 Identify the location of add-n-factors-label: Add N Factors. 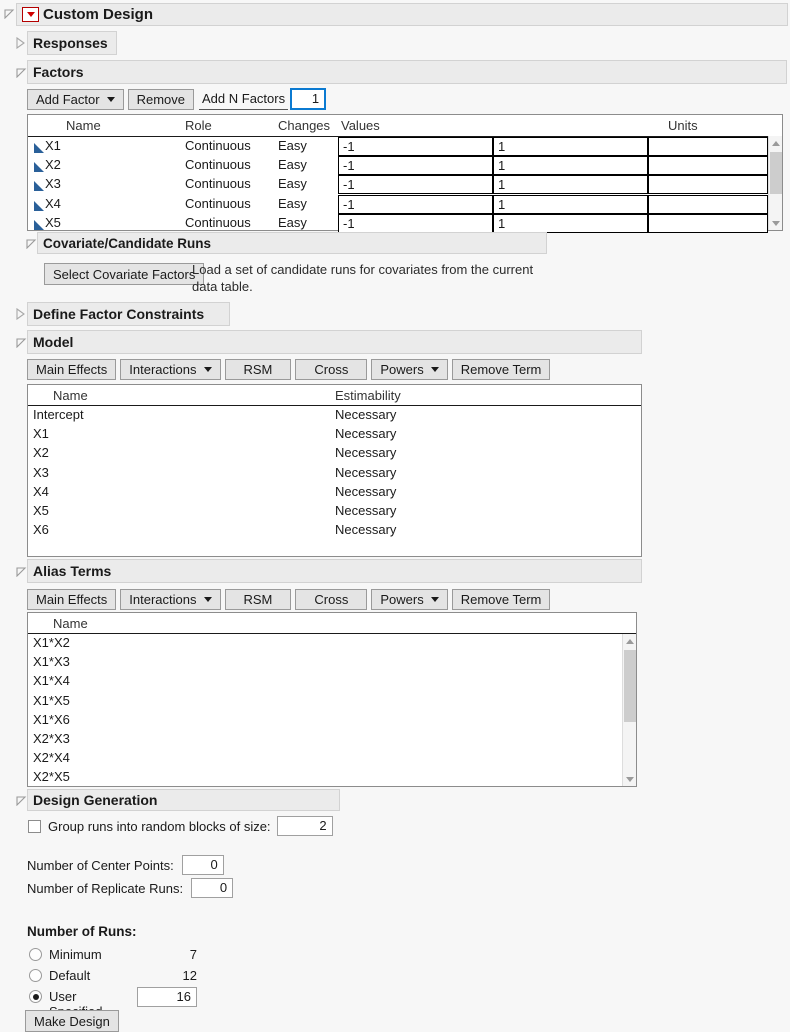
(244, 99).